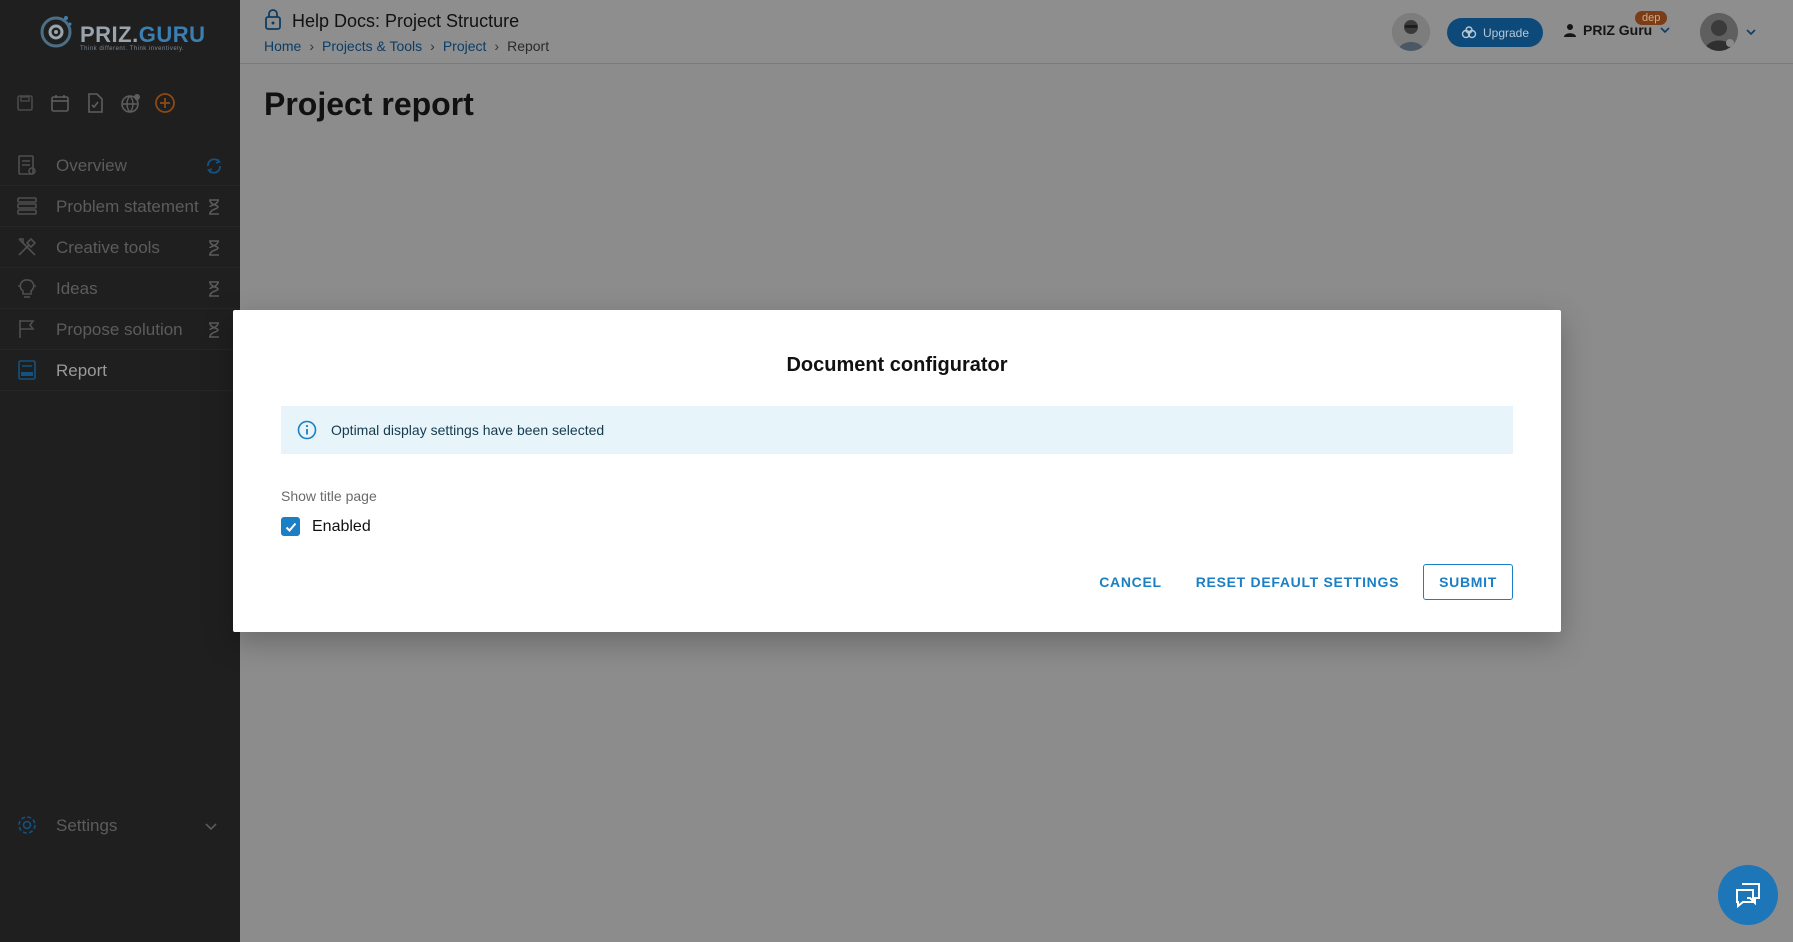 The image size is (1793, 942). Describe the element at coordinates (120, 370) in the screenshot. I see `sidebar-item-report: Report` at that location.